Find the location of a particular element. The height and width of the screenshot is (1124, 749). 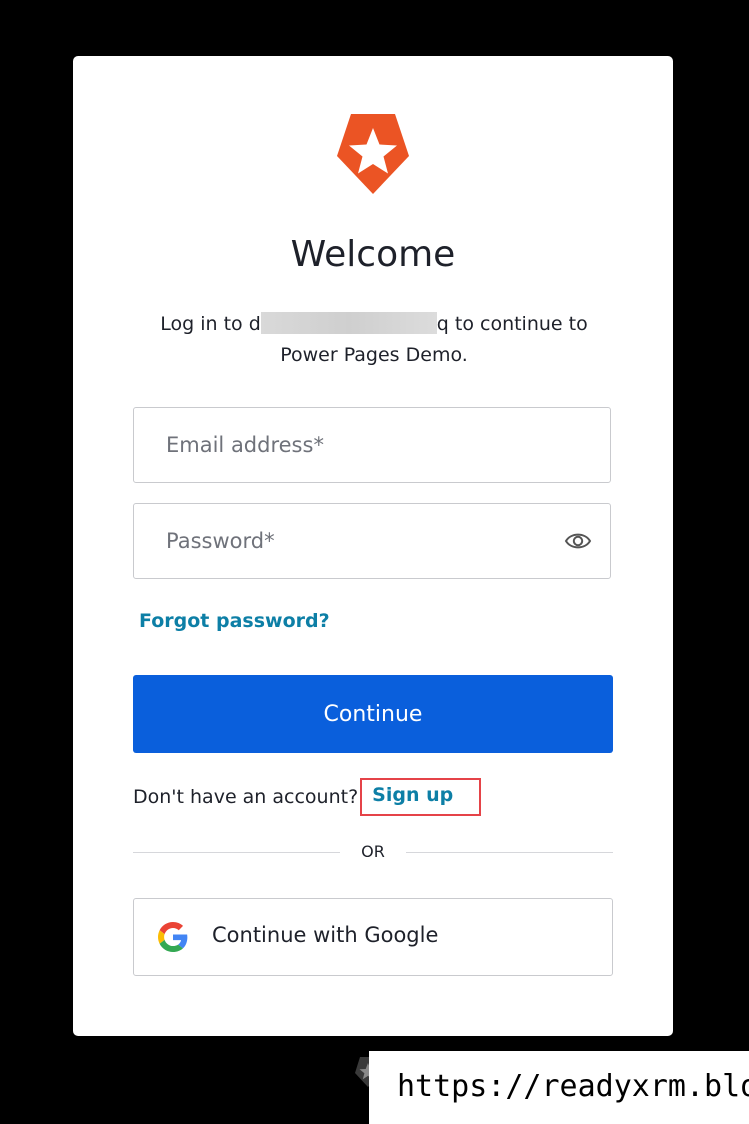

page-title: Welcome is located at coordinates (373, 254).